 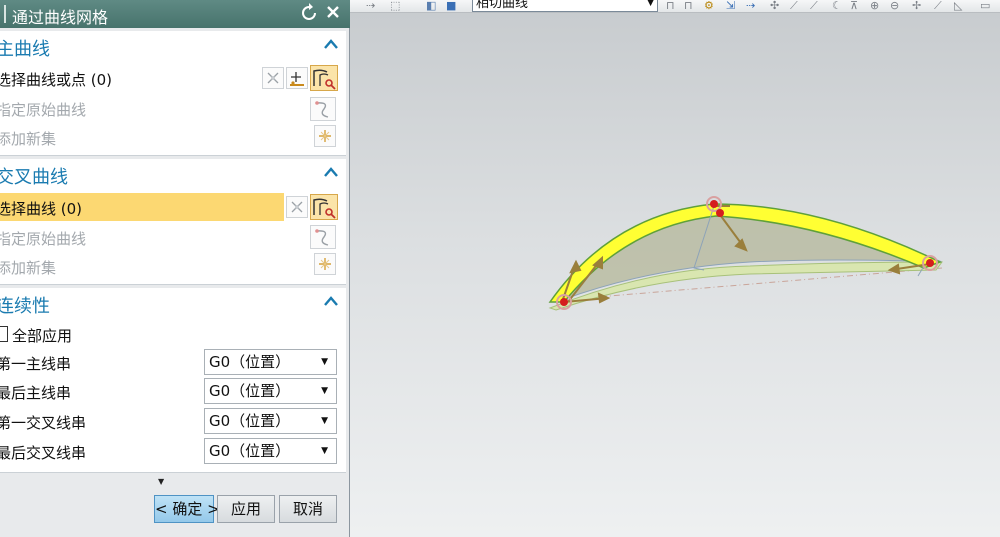 What do you see at coordinates (25, 306) in the screenshot?
I see `continuity-title: 连续性` at bounding box center [25, 306].